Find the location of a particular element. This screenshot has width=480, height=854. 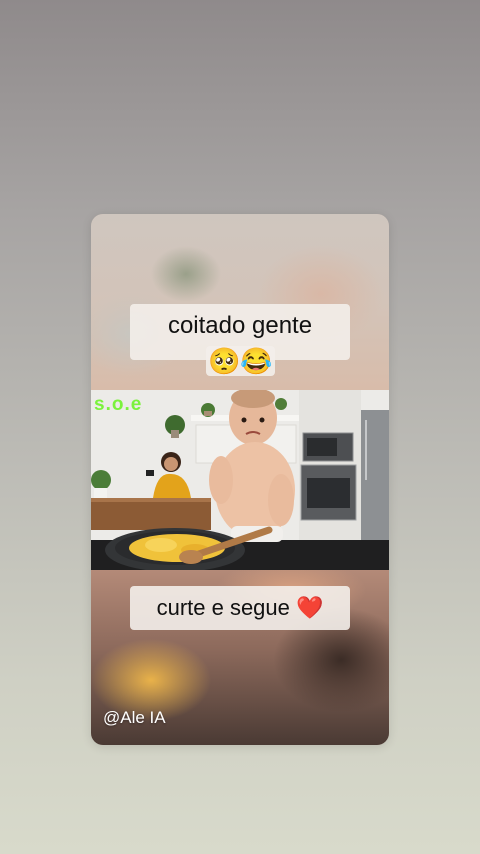

pleading-laughing-emoji: 🥺😂 is located at coordinates (240, 361).